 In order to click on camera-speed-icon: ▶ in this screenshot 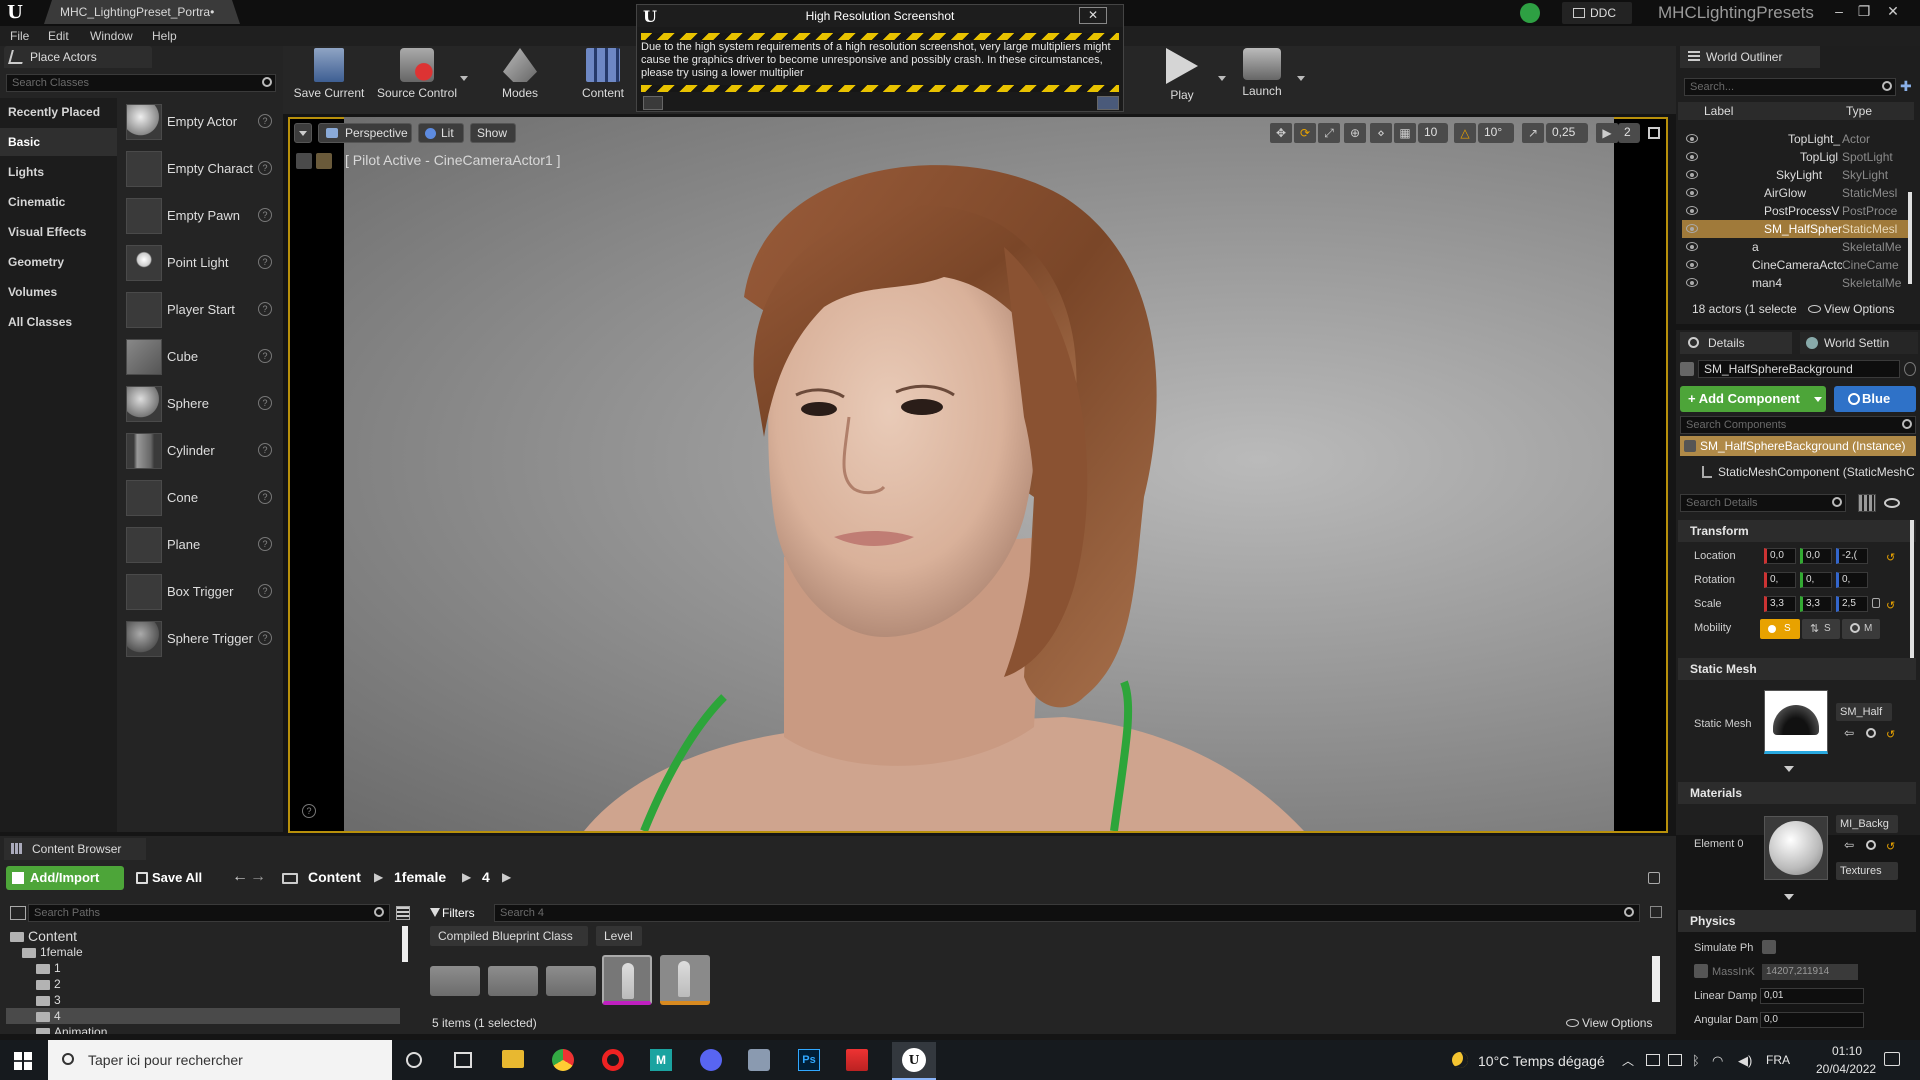, I will do `click(1607, 133)`.